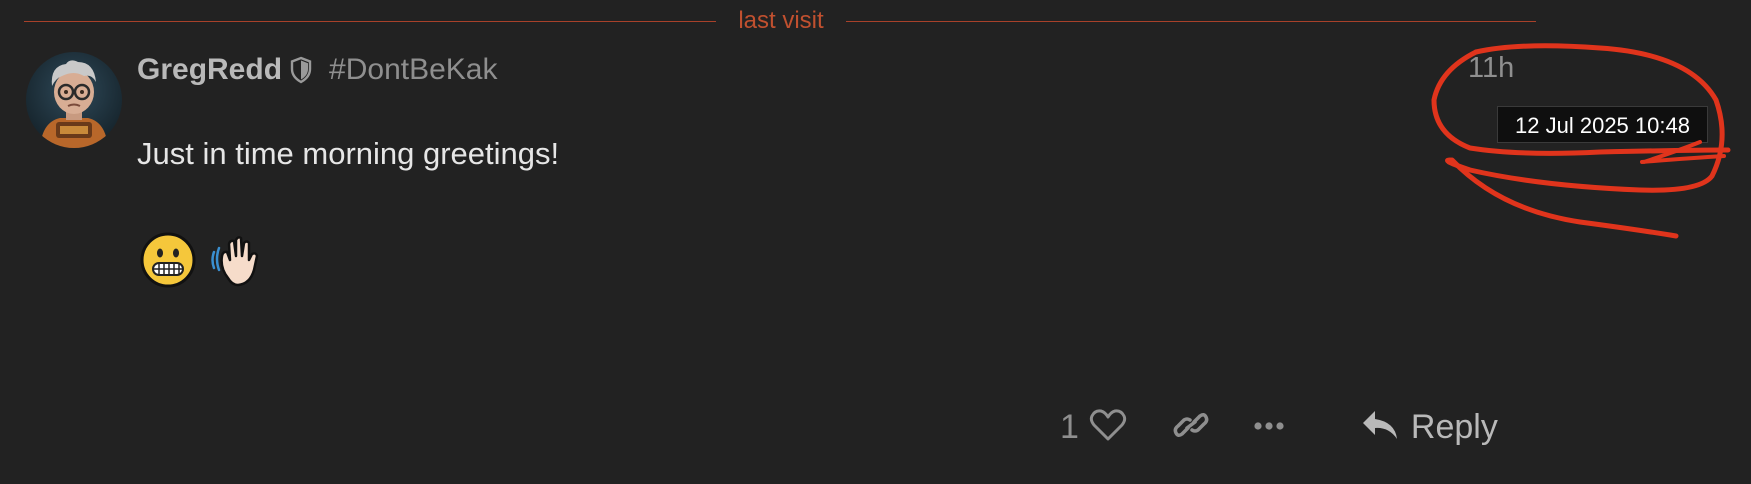  I want to click on reply-arrow-icon, so click(1380, 427).